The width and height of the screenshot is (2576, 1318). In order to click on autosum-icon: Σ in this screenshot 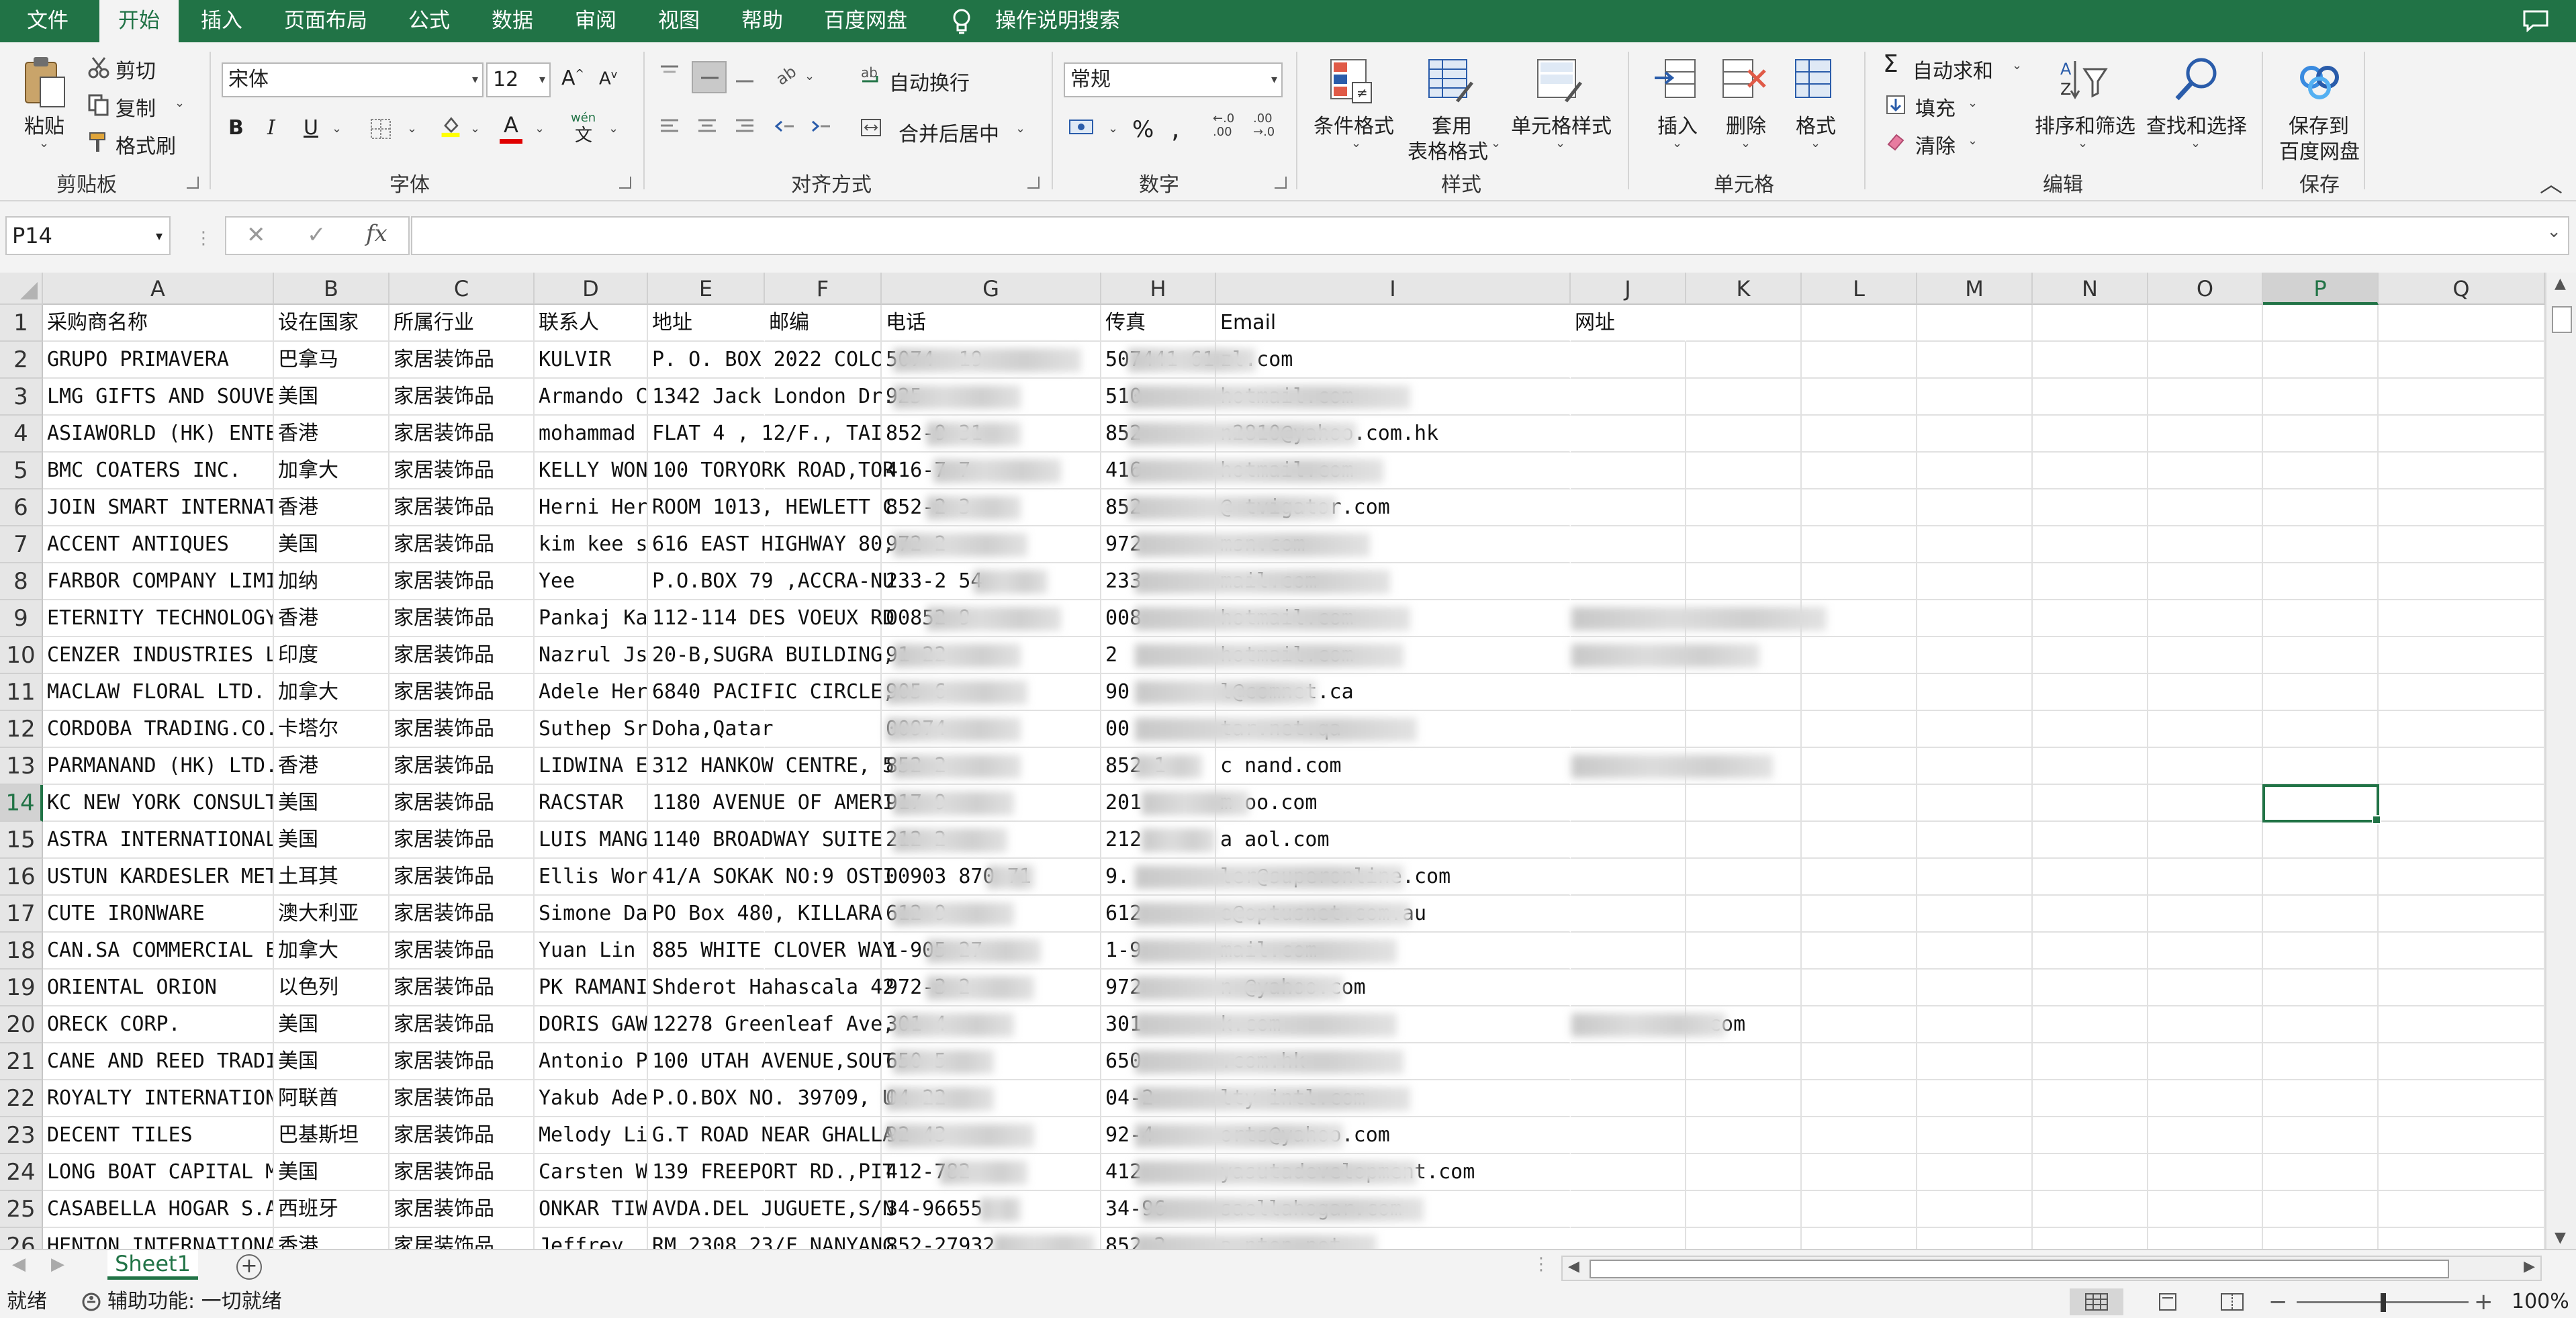, I will do `click(1890, 64)`.